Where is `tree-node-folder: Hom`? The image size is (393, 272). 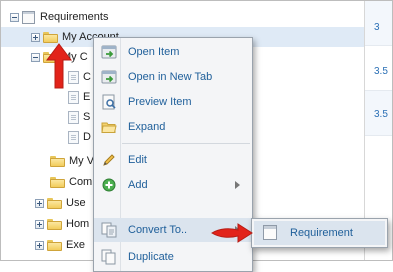
tree-node-folder: Hom is located at coordinates (62, 224).